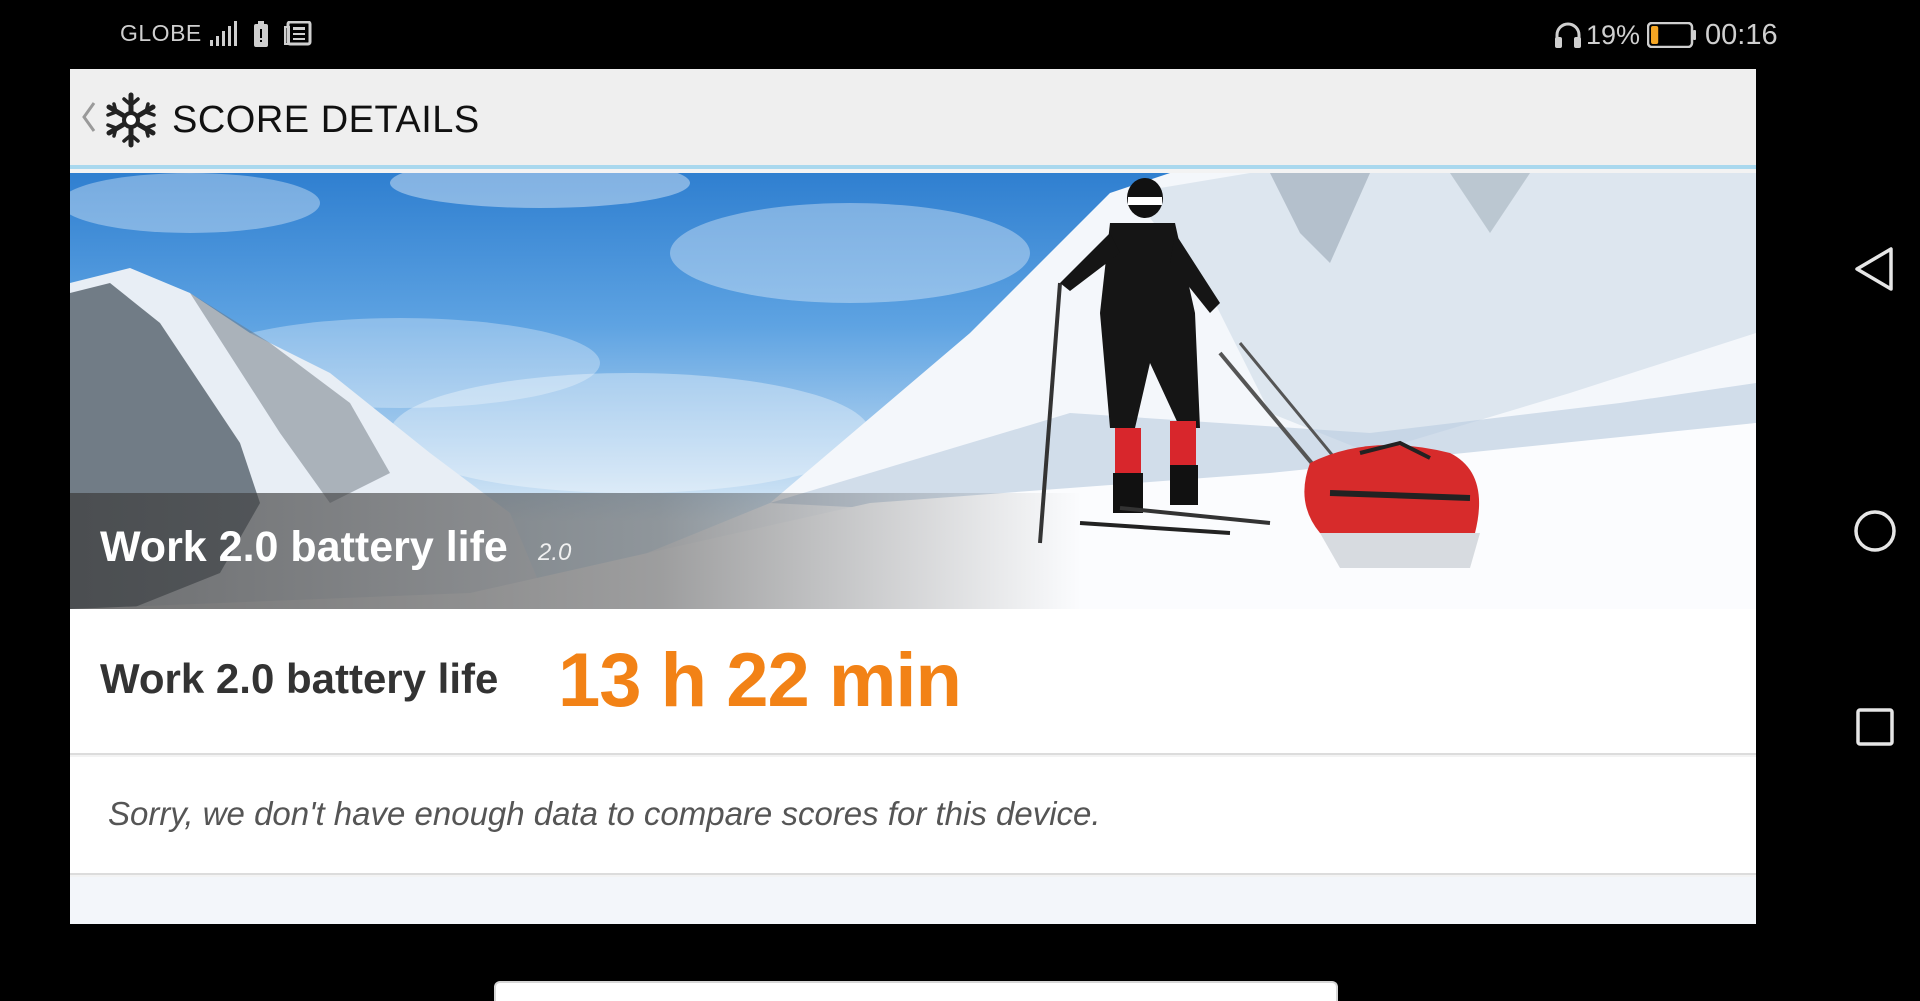 Image resolution: width=1920 pixels, height=1001 pixels. What do you see at coordinates (1741, 35) in the screenshot?
I see `clock: 00:16` at bounding box center [1741, 35].